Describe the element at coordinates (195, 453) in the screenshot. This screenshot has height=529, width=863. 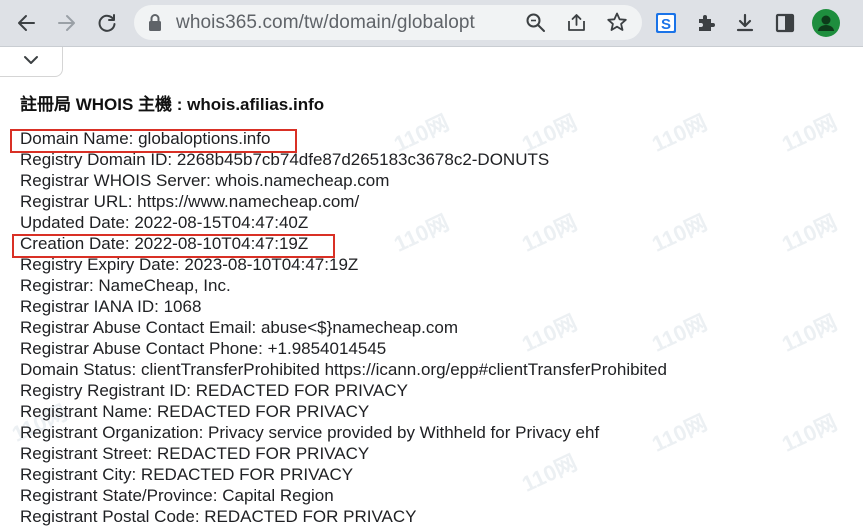
I see `whois-line-registrant-street: Registrant Street: REDACTED FOR PRIVACY` at that location.